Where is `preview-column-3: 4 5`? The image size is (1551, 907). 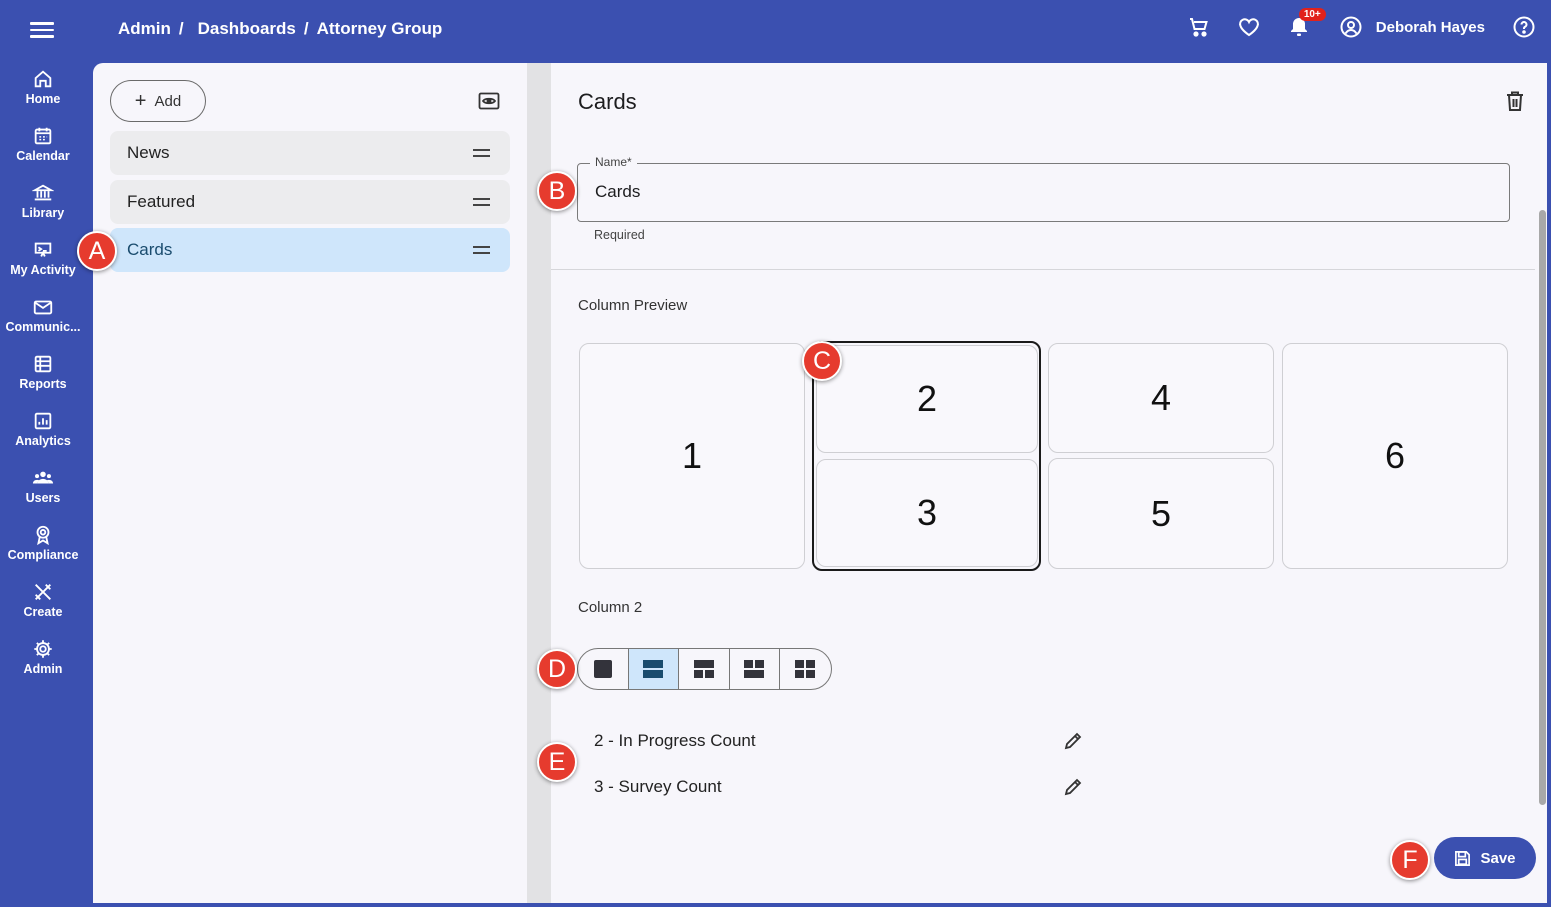 preview-column-3: 4 5 is located at coordinates (1161, 456).